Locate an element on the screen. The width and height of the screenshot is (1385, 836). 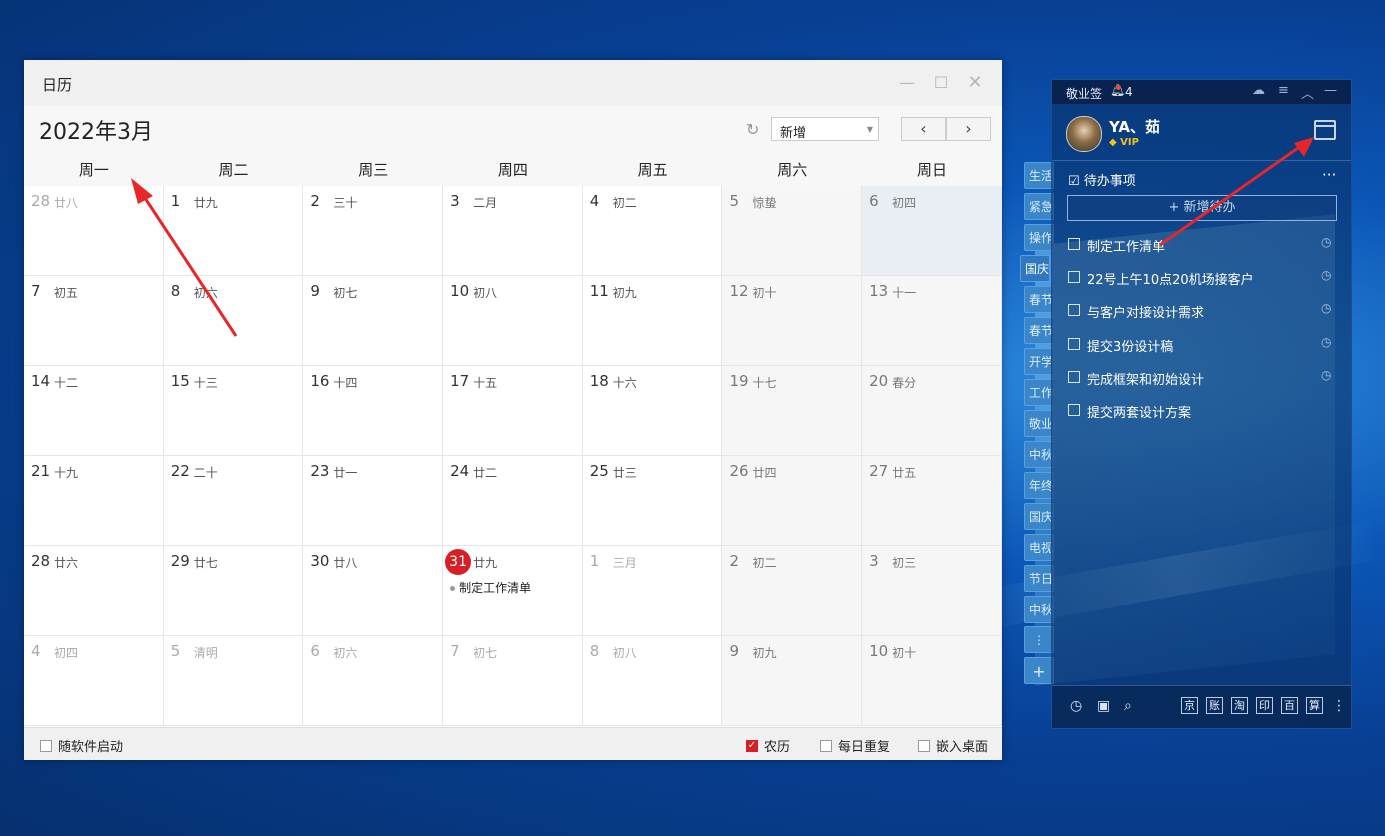
clock-icon: ◷ is located at coordinates (1076, 706).